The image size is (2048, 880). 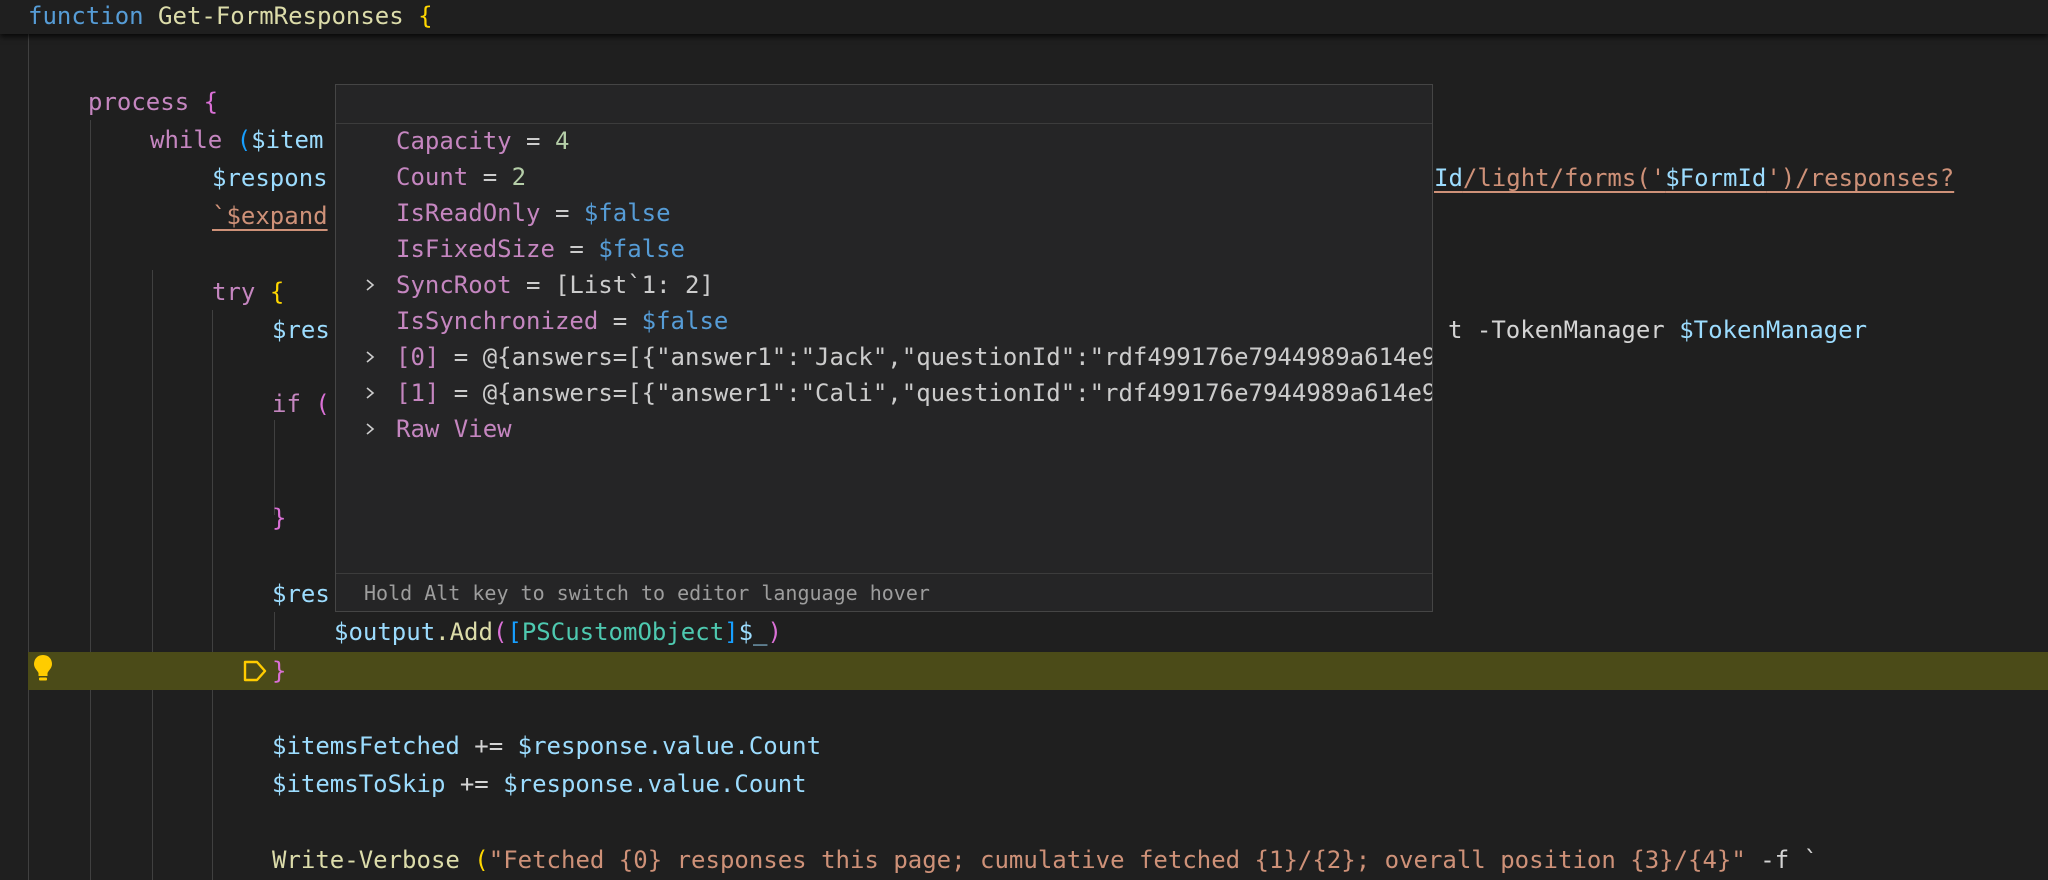 What do you see at coordinates (1782, 860) in the screenshot?
I see `format-operator: -f `` at bounding box center [1782, 860].